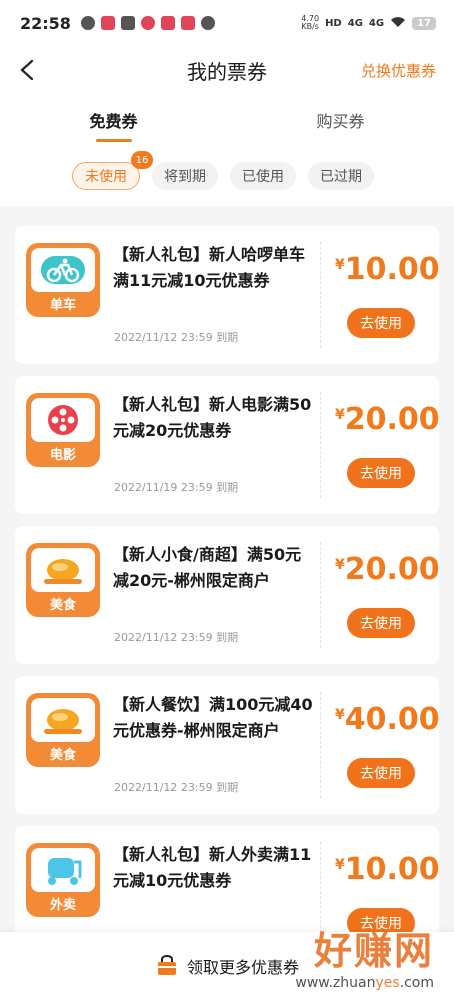 The width and height of the screenshot is (454, 1000). What do you see at coordinates (398, 70) in the screenshot?
I see `redeem-coupon-link: 兑换优惠券` at bounding box center [398, 70].